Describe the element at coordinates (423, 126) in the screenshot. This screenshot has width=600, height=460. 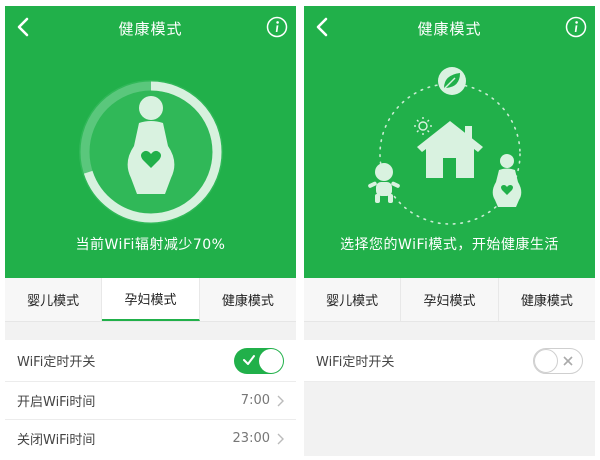
I see `sun-icon` at that location.